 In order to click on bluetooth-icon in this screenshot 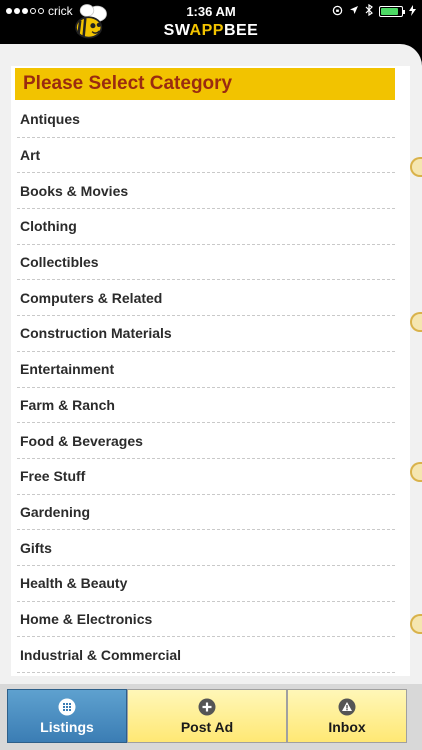, I will do `click(369, 11)`.